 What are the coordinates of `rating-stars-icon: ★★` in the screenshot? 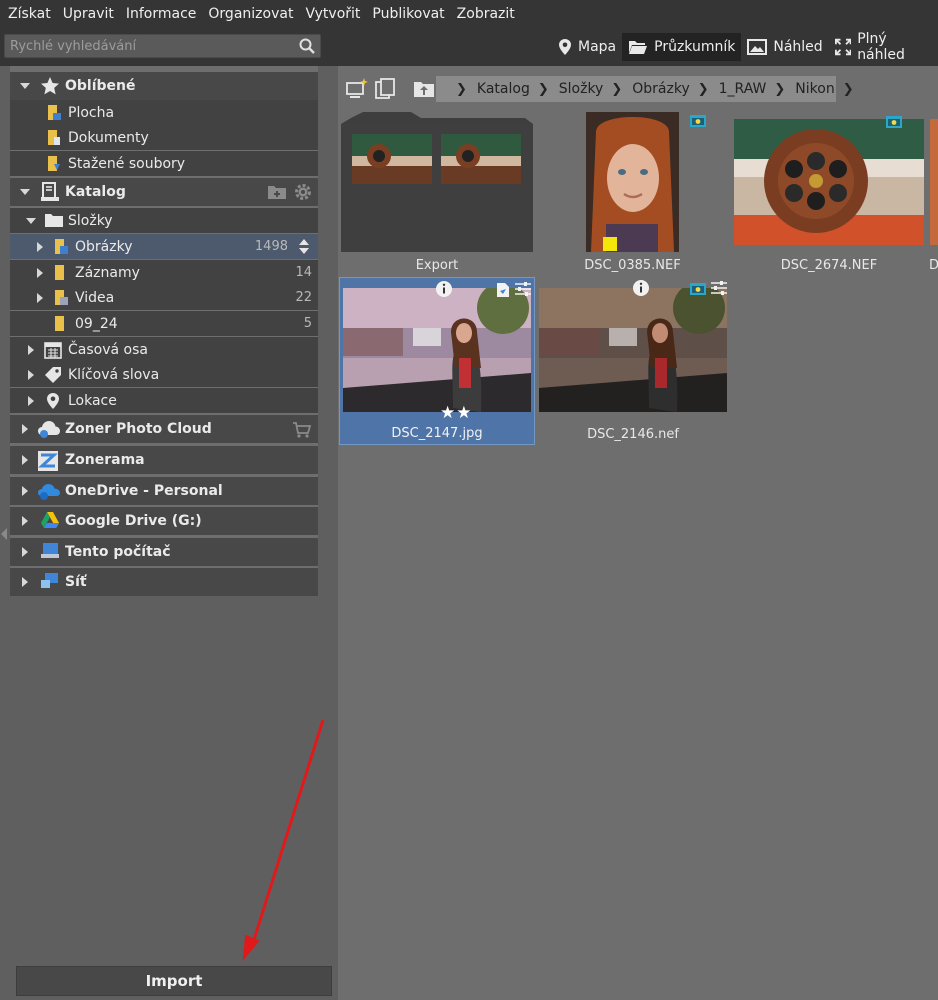 It's located at (456, 413).